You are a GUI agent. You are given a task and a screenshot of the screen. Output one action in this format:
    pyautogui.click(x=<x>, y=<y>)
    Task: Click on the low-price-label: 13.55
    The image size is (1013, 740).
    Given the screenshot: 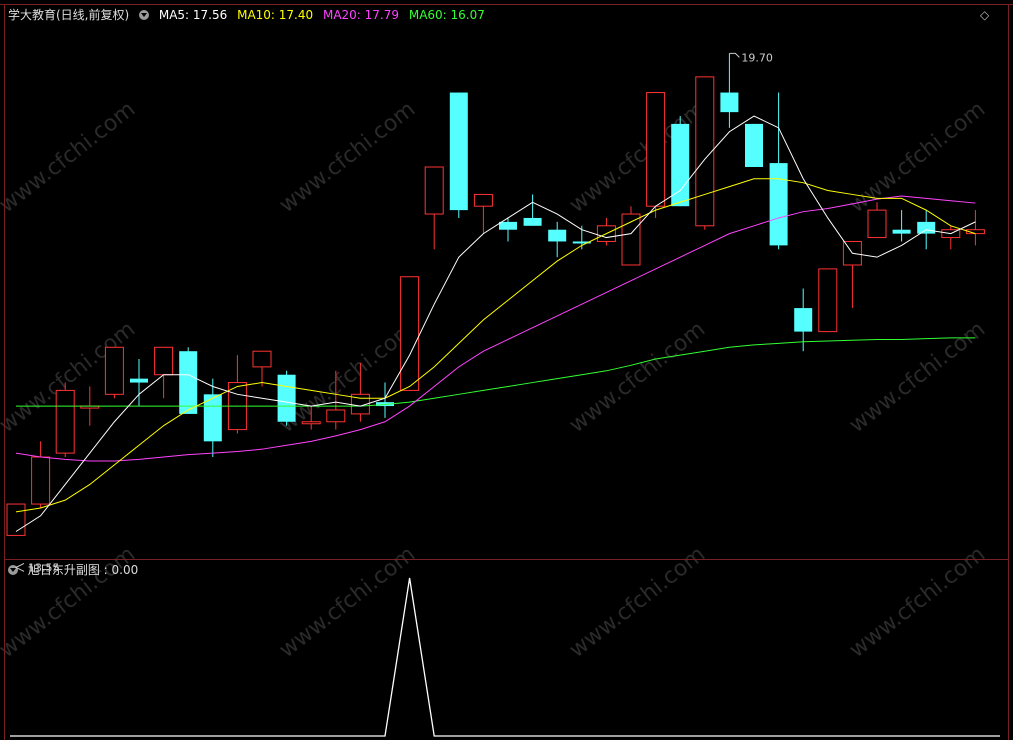 What is the action you would take?
    pyautogui.click(x=44, y=567)
    